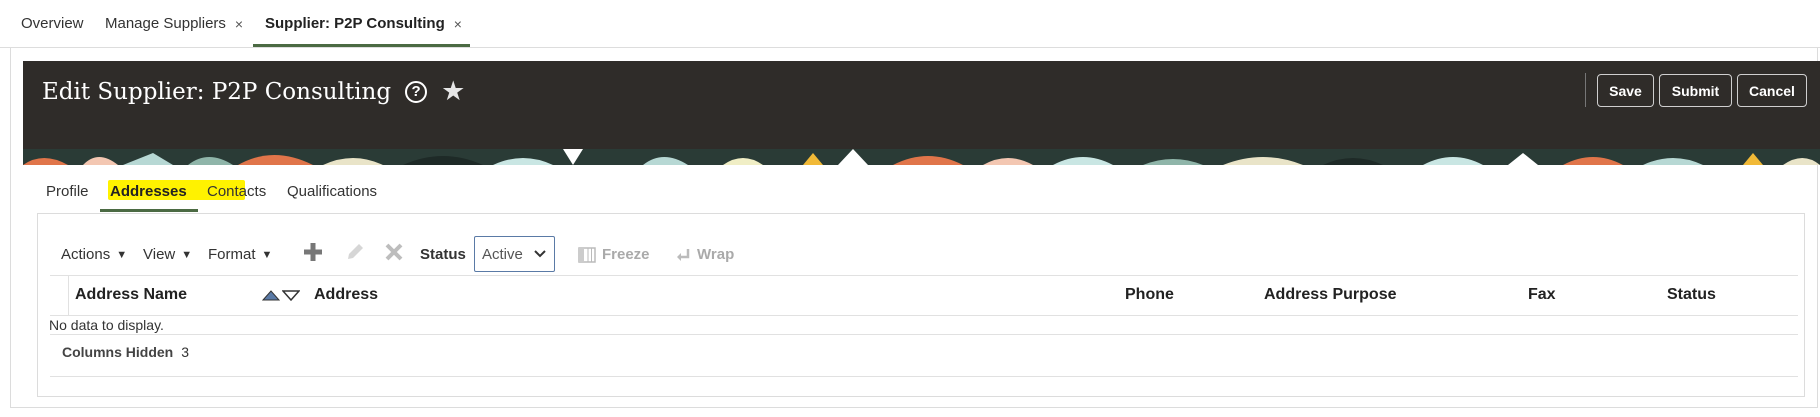  Describe the element at coordinates (271, 295) in the screenshot. I see `sort-ascending-icon` at that location.